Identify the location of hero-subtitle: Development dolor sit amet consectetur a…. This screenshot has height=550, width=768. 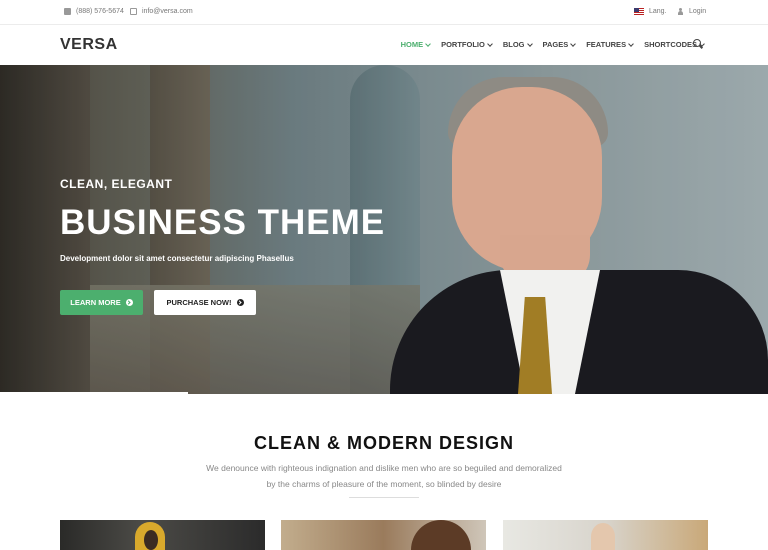
(177, 258).